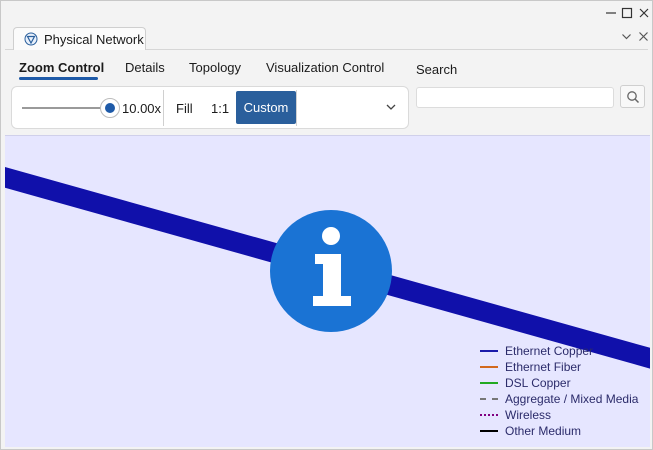 The image size is (653, 450). I want to click on legend-item: DSL Copper, so click(559, 383).